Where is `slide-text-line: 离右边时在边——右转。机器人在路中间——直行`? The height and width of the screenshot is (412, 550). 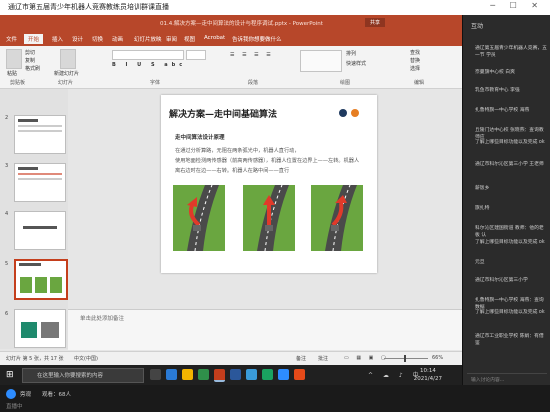 slide-text-line: 离右边时在边——右转。机器人在路中间——直行 is located at coordinates (232, 171).